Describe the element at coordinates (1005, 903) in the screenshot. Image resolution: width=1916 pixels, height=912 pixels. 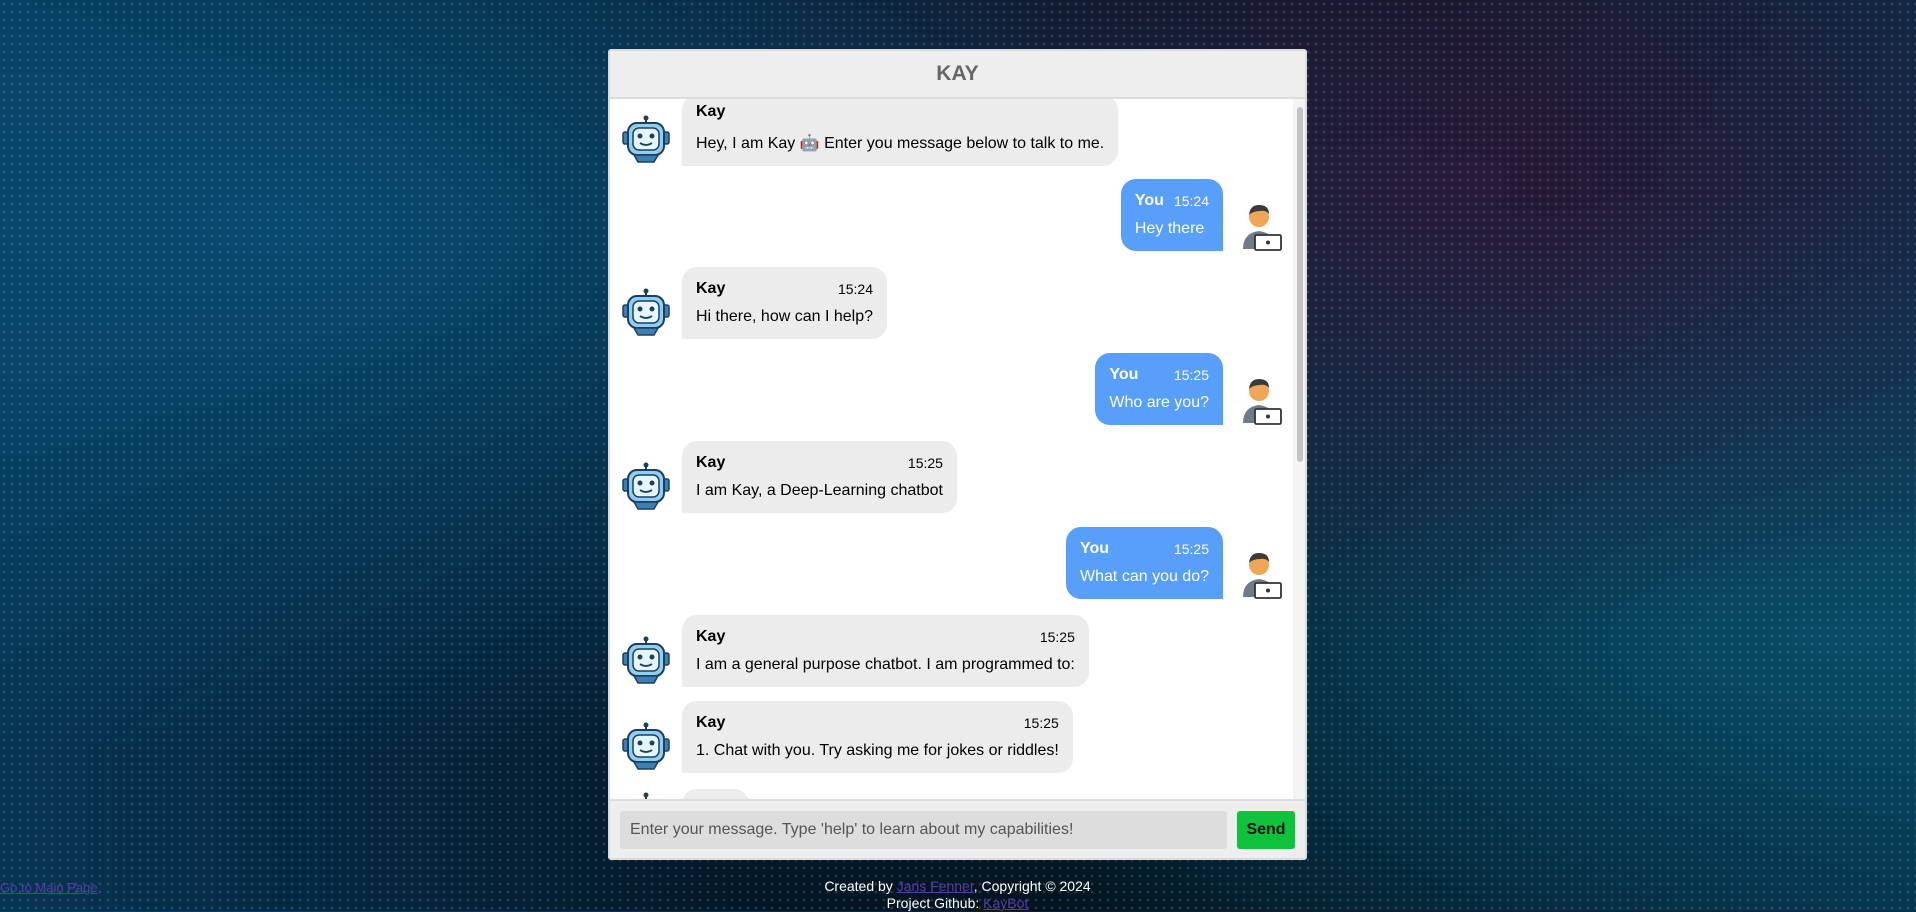
I see `github-link: KayBot` at that location.